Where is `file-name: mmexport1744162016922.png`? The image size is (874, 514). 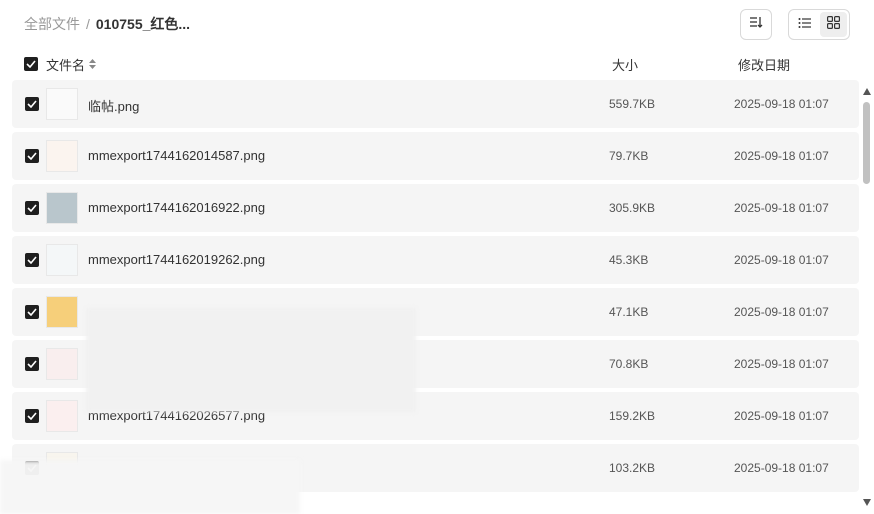
file-name: mmexport1744162016922.png is located at coordinates (176, 207).